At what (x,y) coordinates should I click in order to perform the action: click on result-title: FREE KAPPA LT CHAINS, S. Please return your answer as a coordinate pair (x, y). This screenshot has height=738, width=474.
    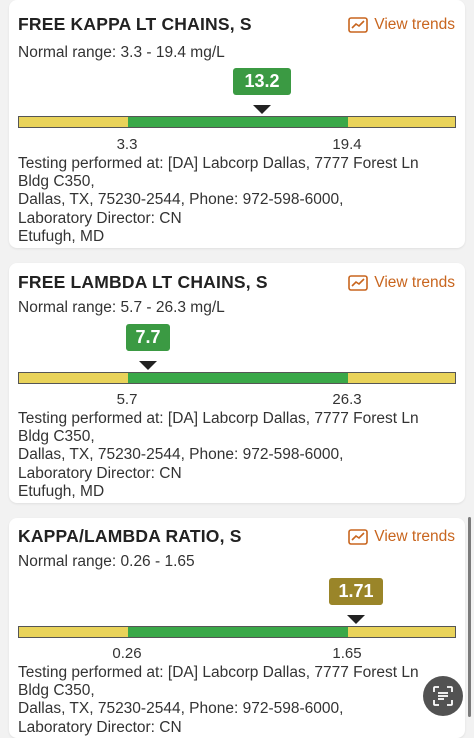
    Looking at the image, I should click on (135, 24).